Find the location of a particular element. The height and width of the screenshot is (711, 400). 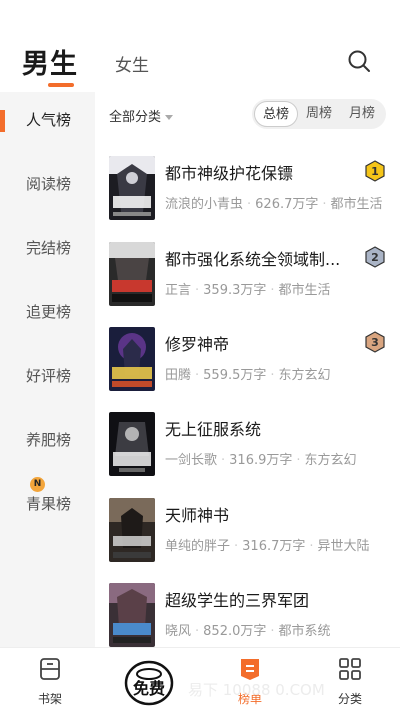

tab-active-indicator is located at coordinates (61, 85).